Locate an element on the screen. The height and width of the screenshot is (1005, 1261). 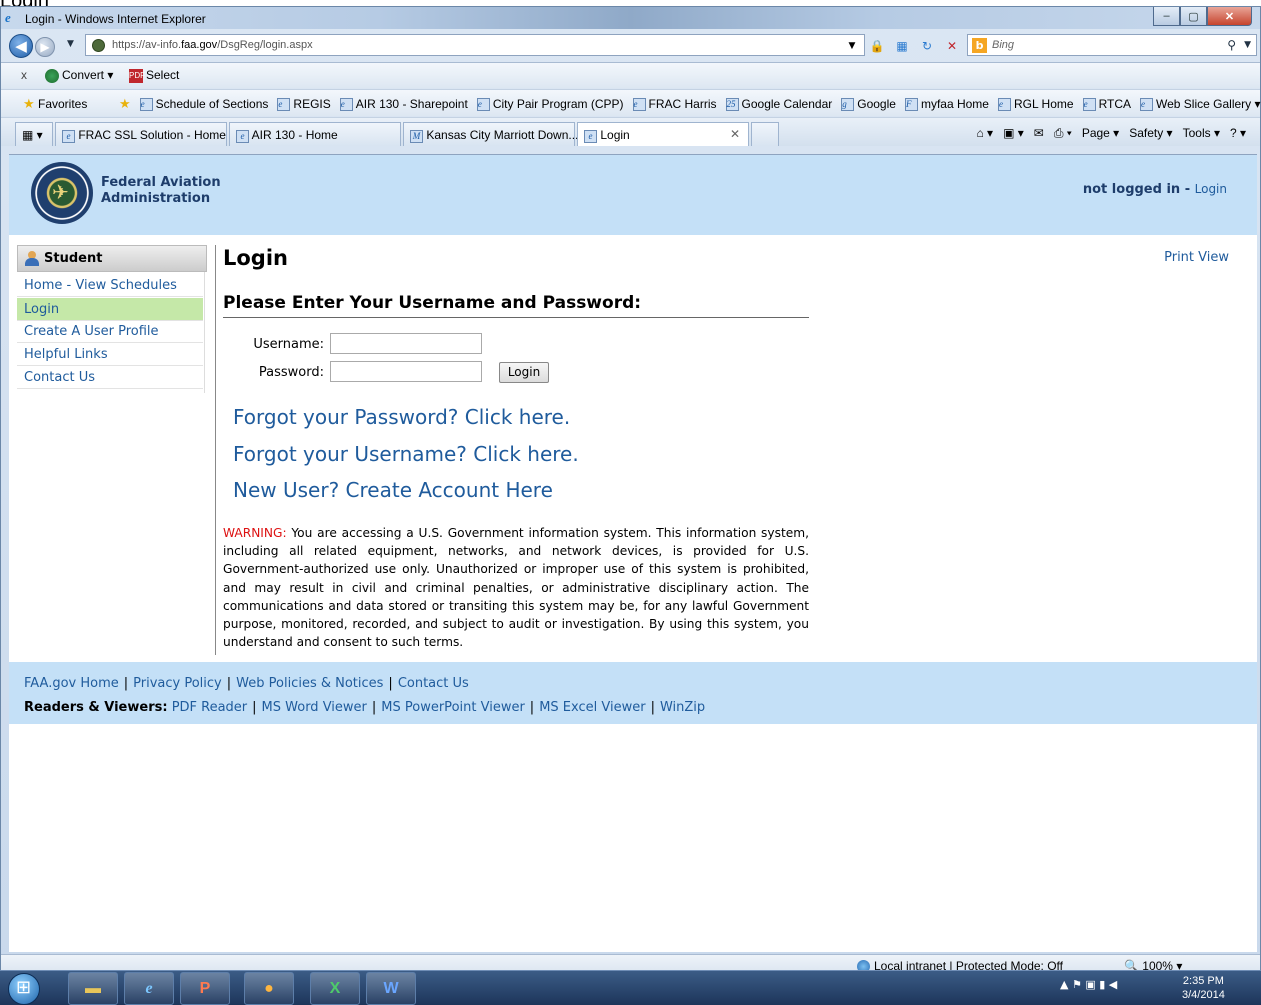
favorite-item: e AIR 130 - Sharepoint is located at coordinates (403, 104).